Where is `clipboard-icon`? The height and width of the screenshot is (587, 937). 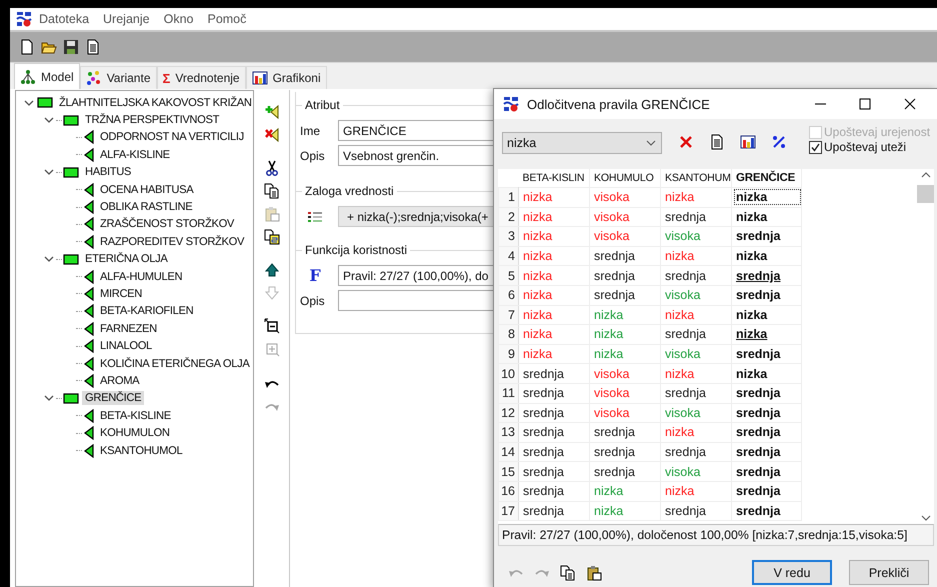
clipboard-icon is located at coordinates (594, 572).